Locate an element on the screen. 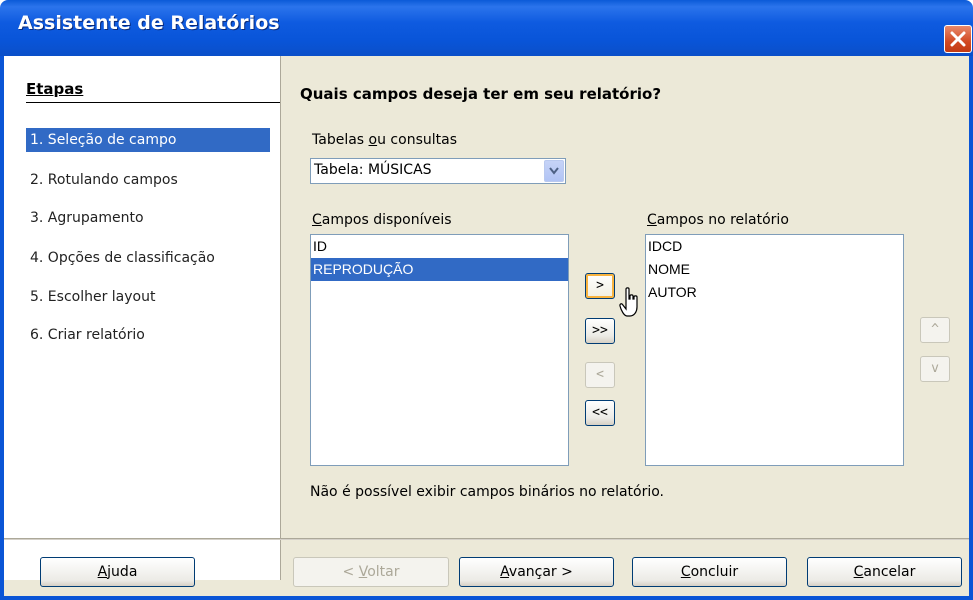 The width and height of the screenshot is (973, 600). steps-heading: Etapas is located at coordinates (55, 89).